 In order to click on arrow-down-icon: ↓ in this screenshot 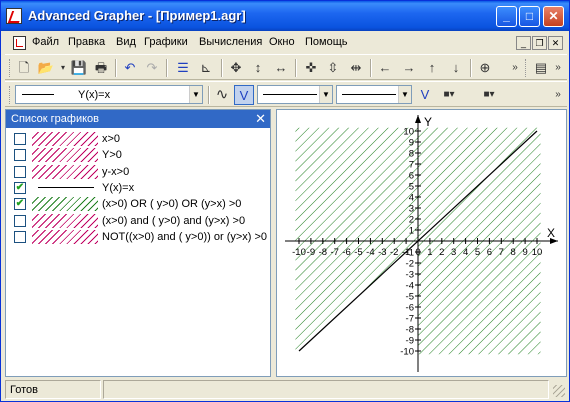, I will do `click(456, 68)`.